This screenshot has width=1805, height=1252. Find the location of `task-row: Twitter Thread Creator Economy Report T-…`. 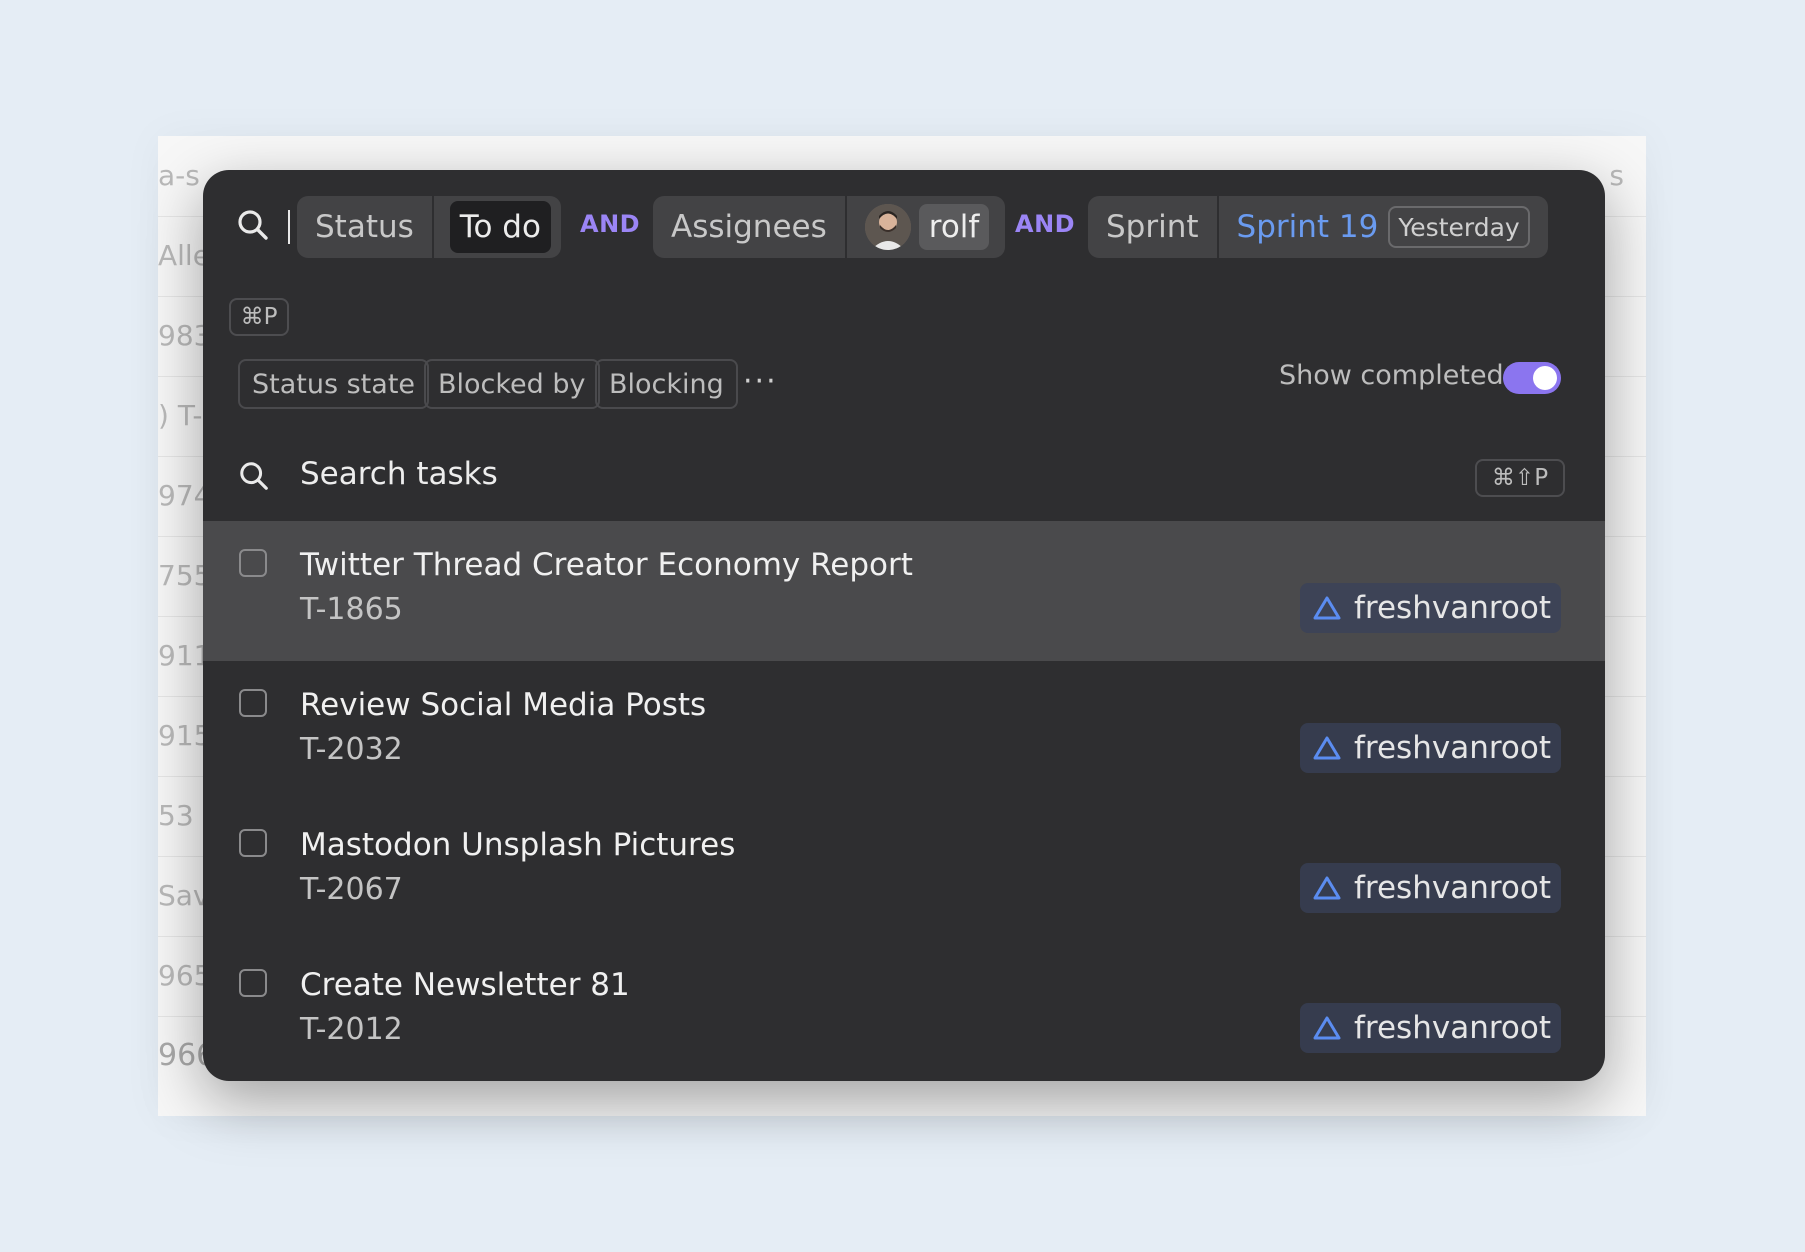

task-row: Twitter Thread Creator Economy Report T-… is located at coordinates (904, 591).